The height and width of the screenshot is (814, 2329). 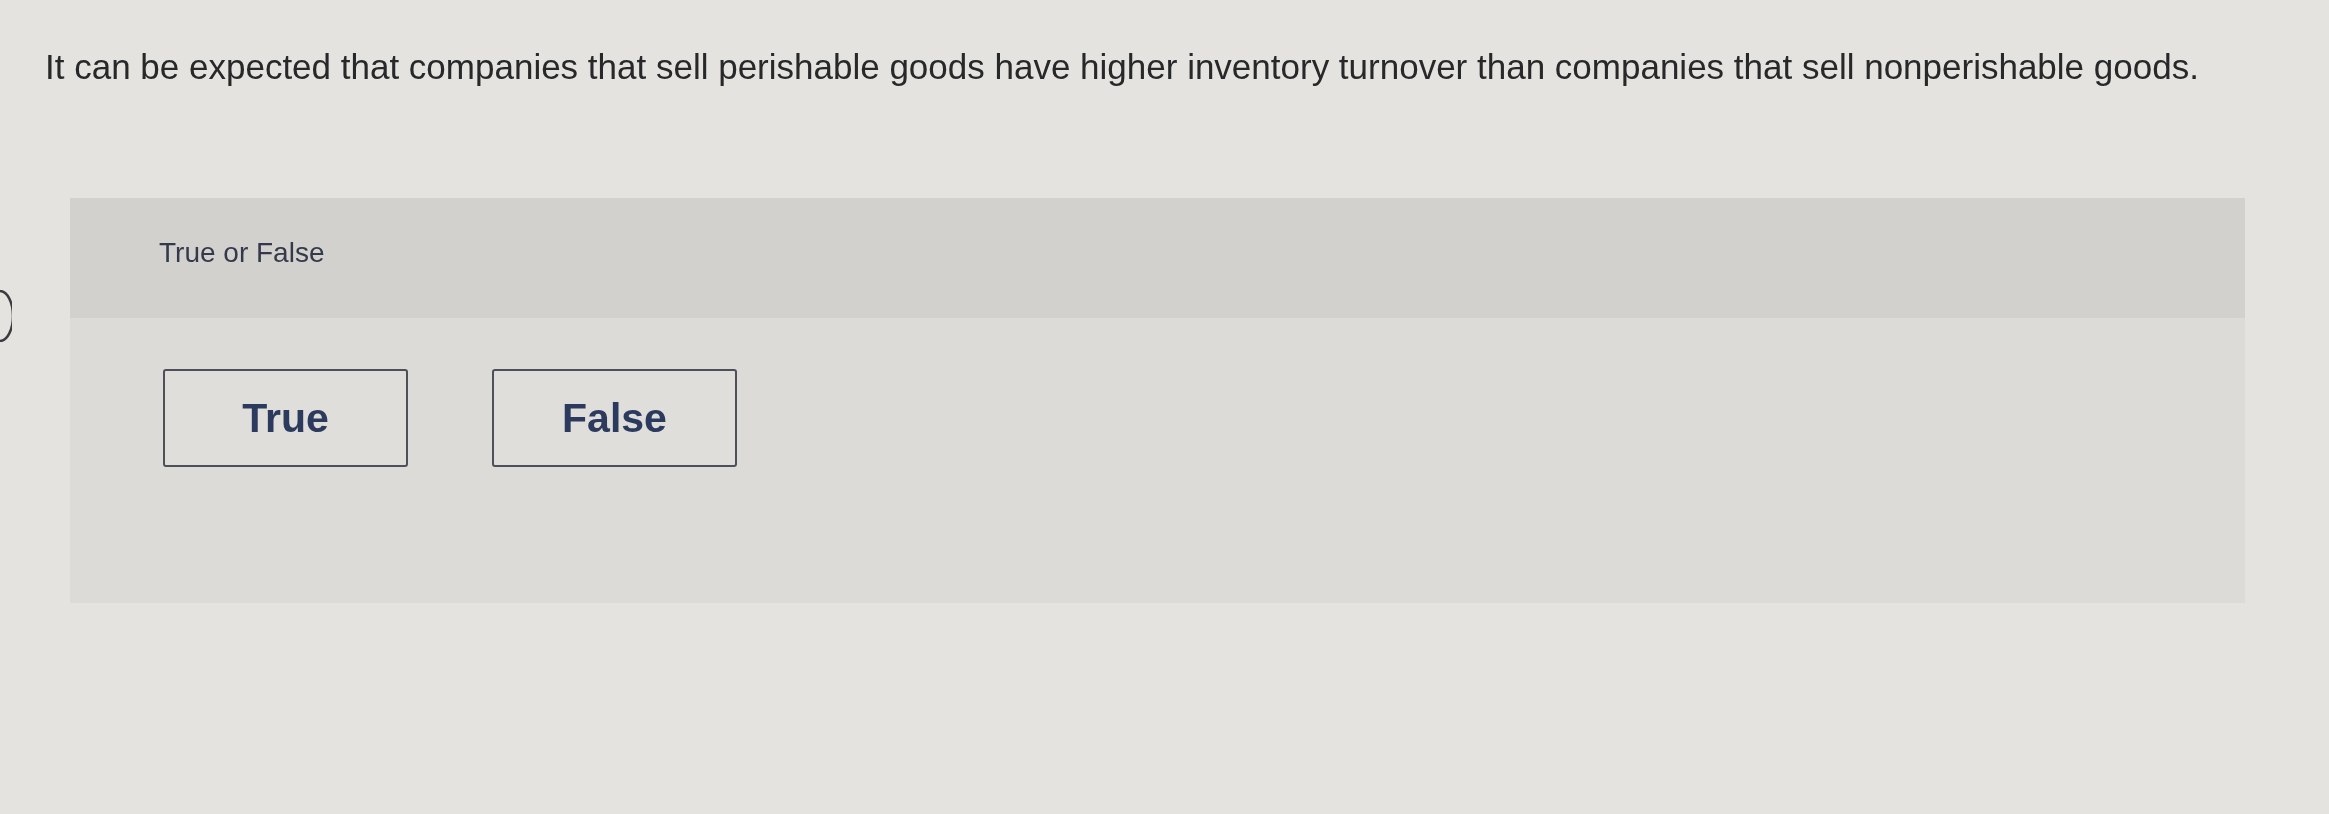 I want to click on answer-option-button: True, so click(x=285, y=418).